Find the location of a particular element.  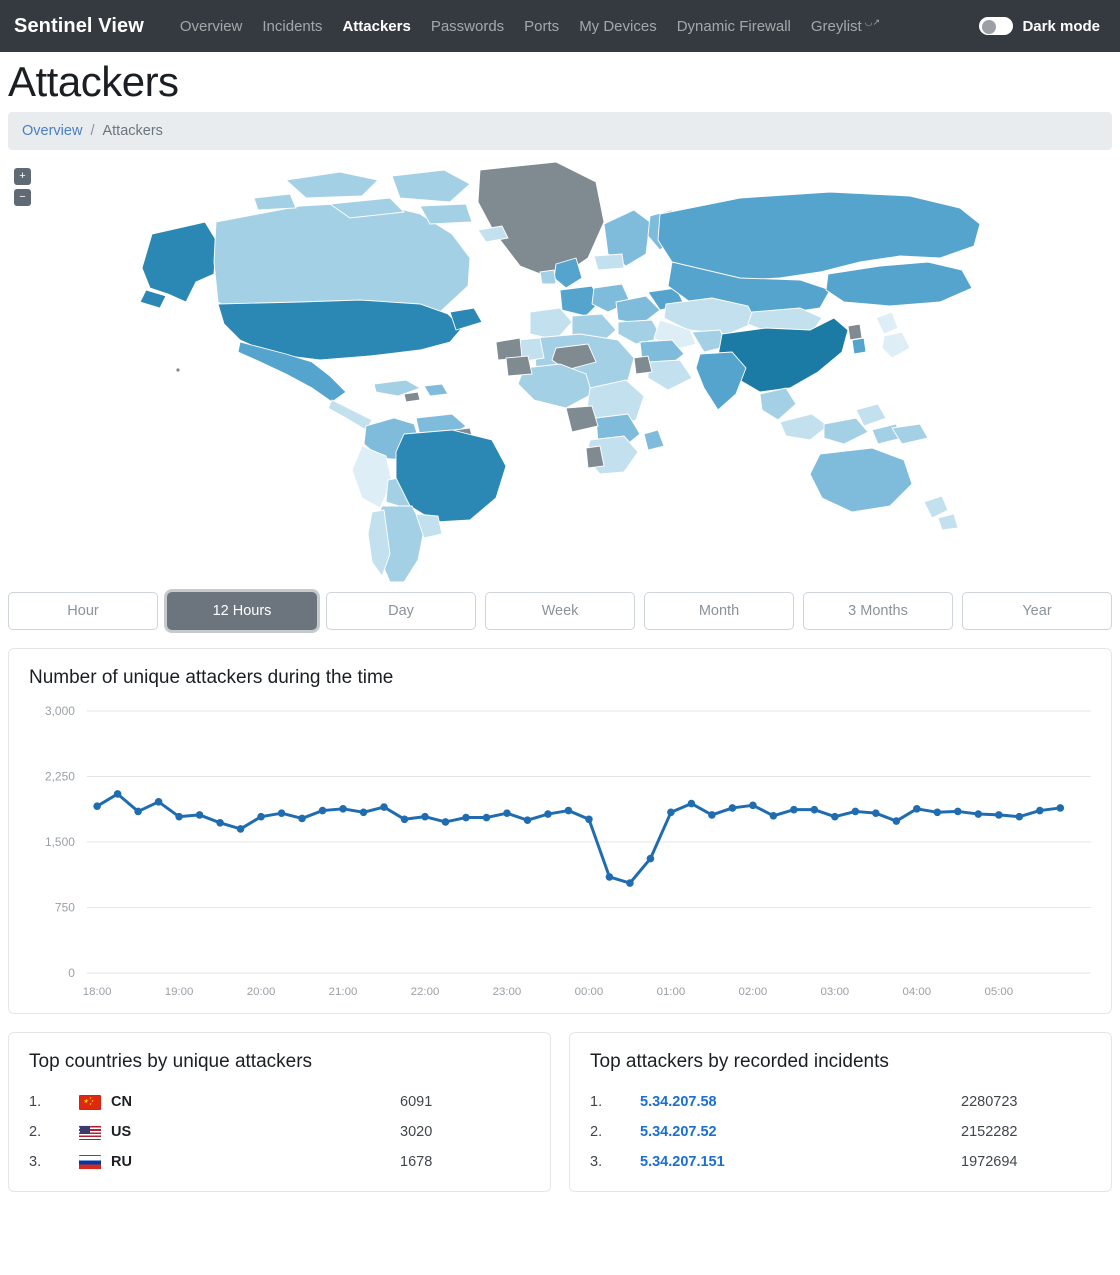

svg-text: 23:00 is located at coordinates (507, 992).